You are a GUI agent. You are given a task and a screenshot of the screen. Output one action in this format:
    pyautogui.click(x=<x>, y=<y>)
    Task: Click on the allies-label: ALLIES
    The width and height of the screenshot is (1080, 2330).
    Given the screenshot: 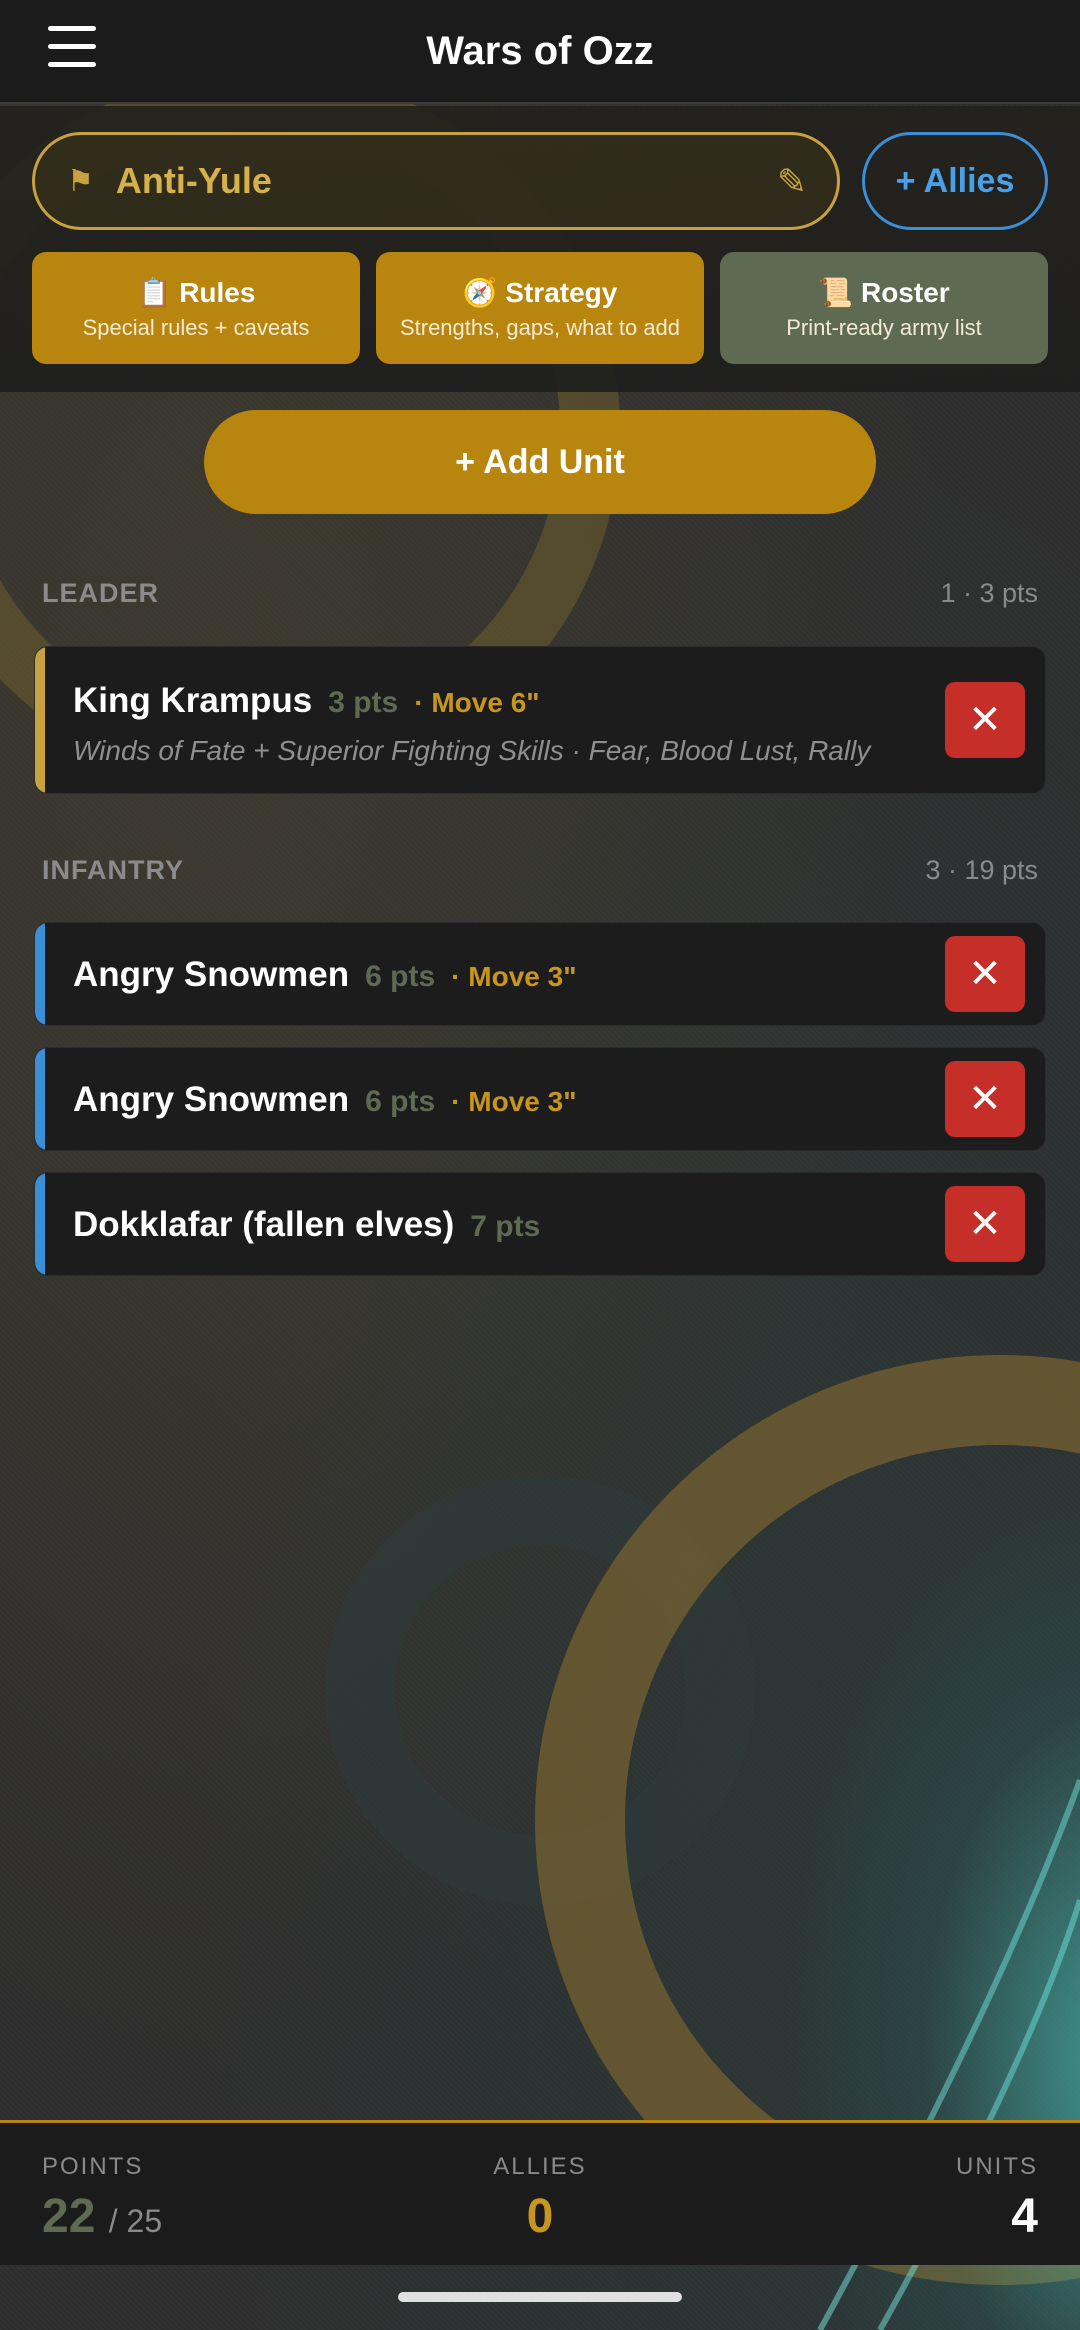 What is the action you would take?
    pyautogui.click(x=540, y=2166)
    